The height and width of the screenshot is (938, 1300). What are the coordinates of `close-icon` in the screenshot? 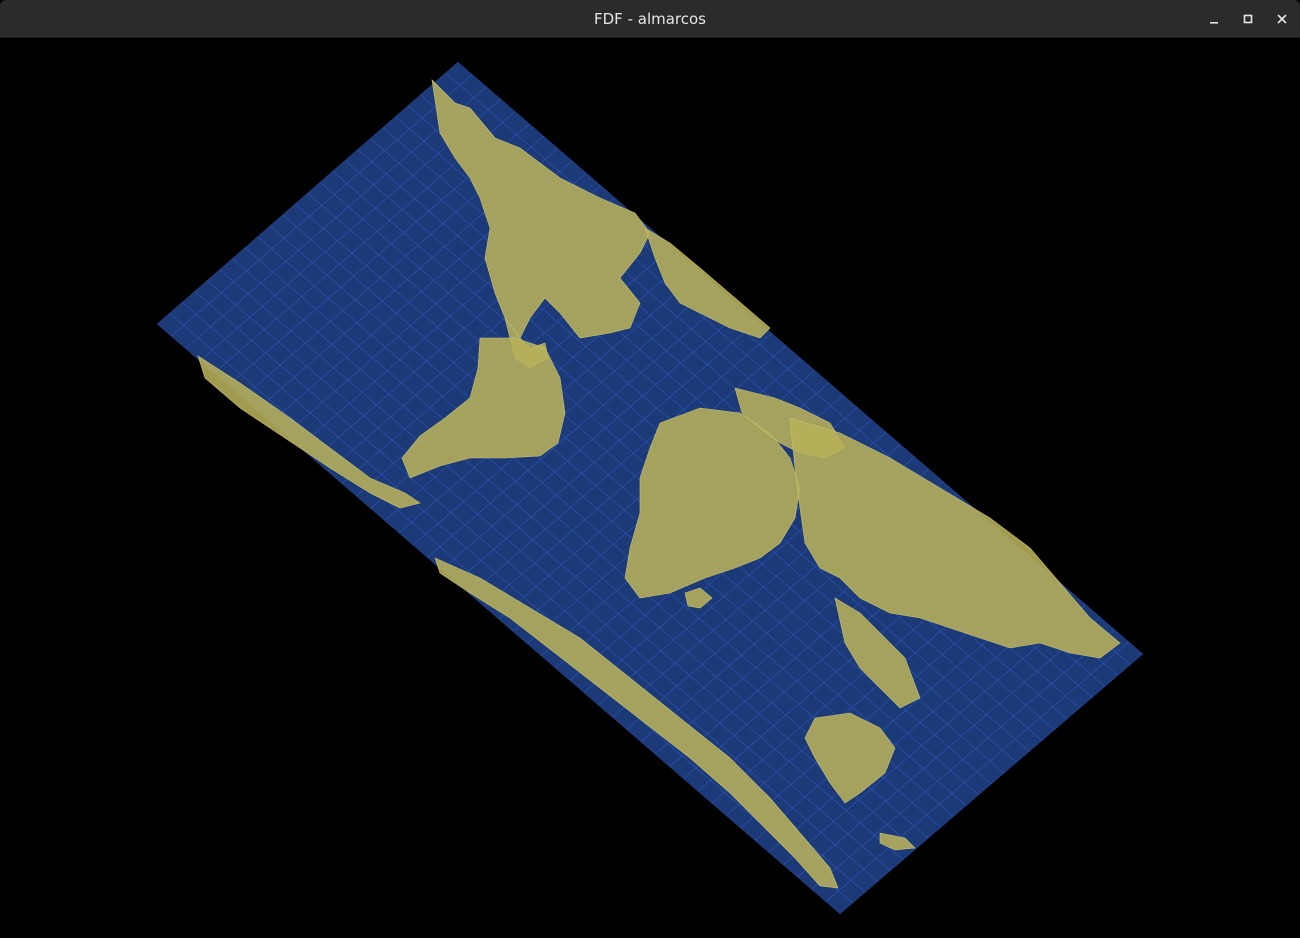 It's located at (1282, 19).